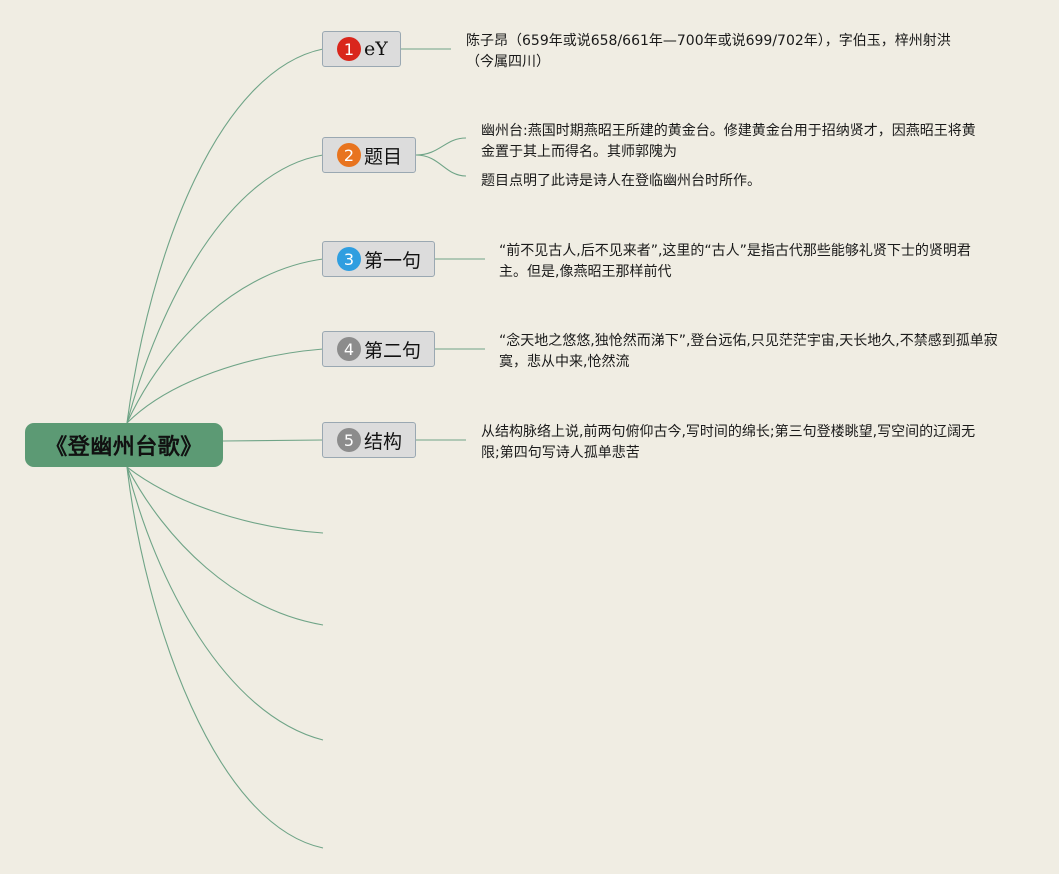  What do you see at coordinates (441, 165) in the screenshot?
I see `link-node2-note-b` at bounding box center [441, 165].